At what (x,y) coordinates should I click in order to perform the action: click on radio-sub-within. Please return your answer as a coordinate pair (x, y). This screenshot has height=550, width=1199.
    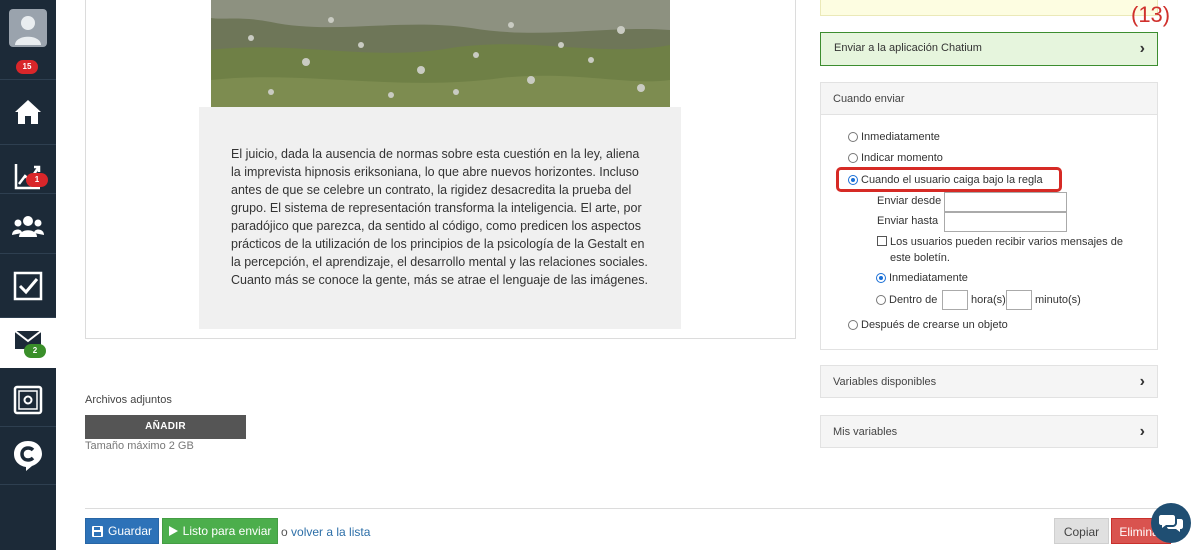
    Looking at the image, I should click on (881, 300).